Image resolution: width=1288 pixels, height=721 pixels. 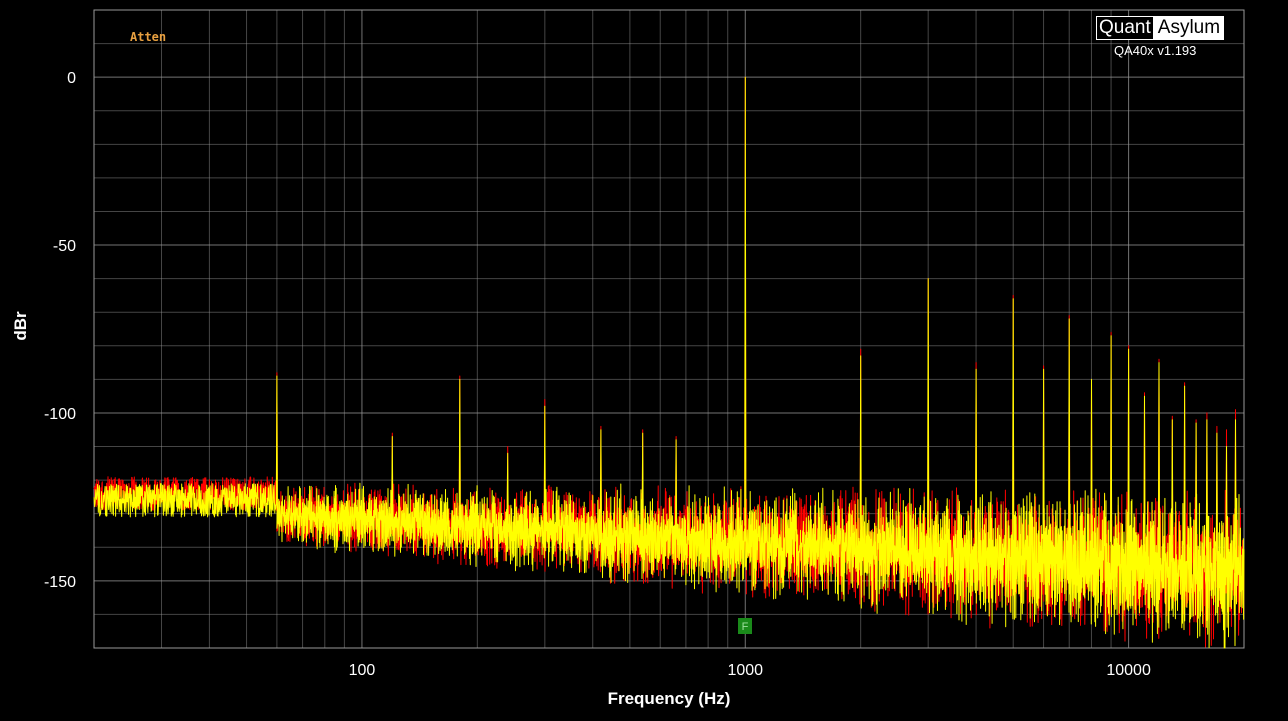 I want to click on marker-label: F, so click(x=745, y=627).